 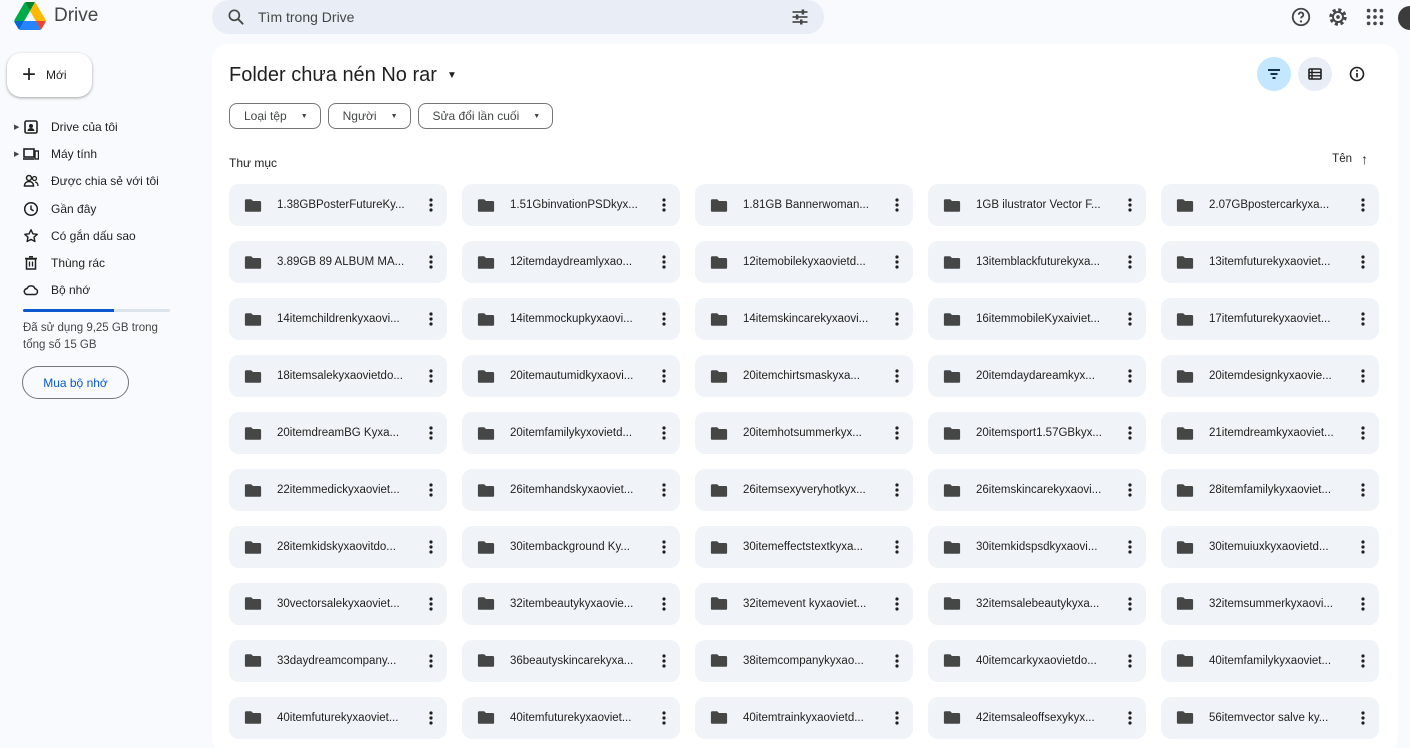 What do you see at coordinates (1315, 74) in the screenshot?
I see `list-view-button` at bounding box center [1315, 74].